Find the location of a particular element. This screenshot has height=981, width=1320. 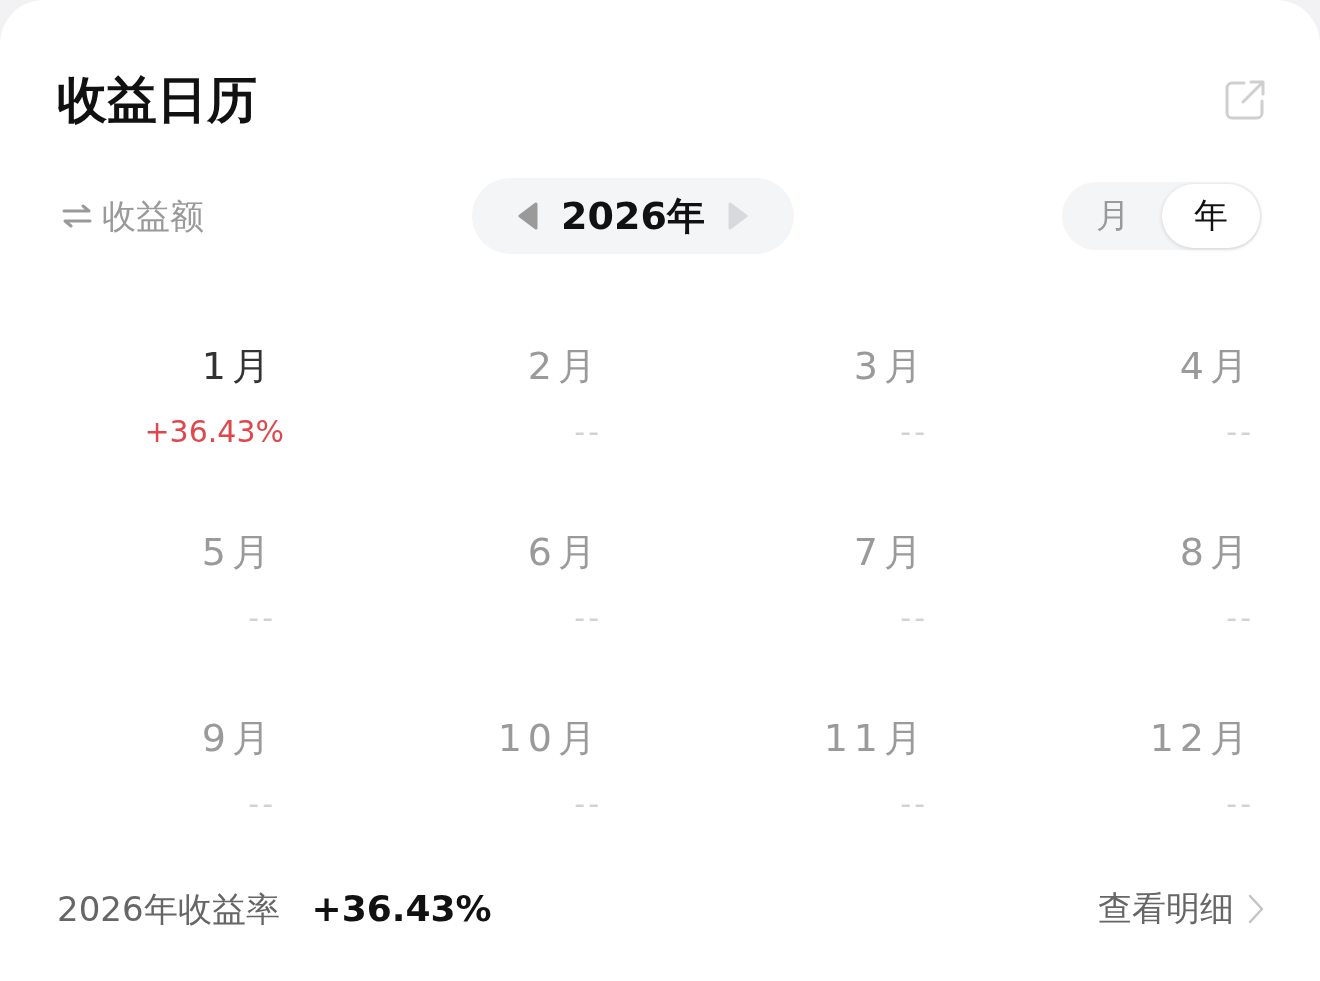

chevron-right-icon is located at coordinates (1256, 909).